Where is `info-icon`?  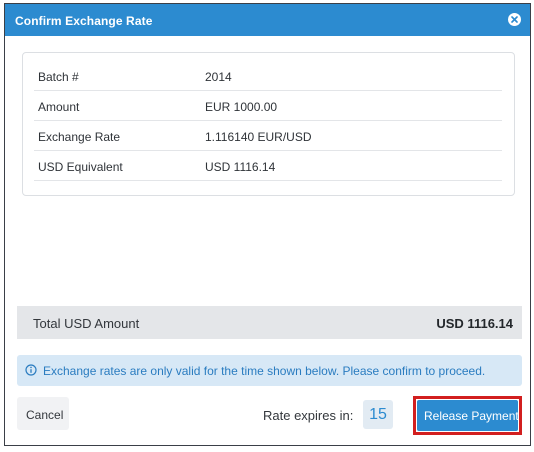
info-icon is located at coordinates (31, 370).